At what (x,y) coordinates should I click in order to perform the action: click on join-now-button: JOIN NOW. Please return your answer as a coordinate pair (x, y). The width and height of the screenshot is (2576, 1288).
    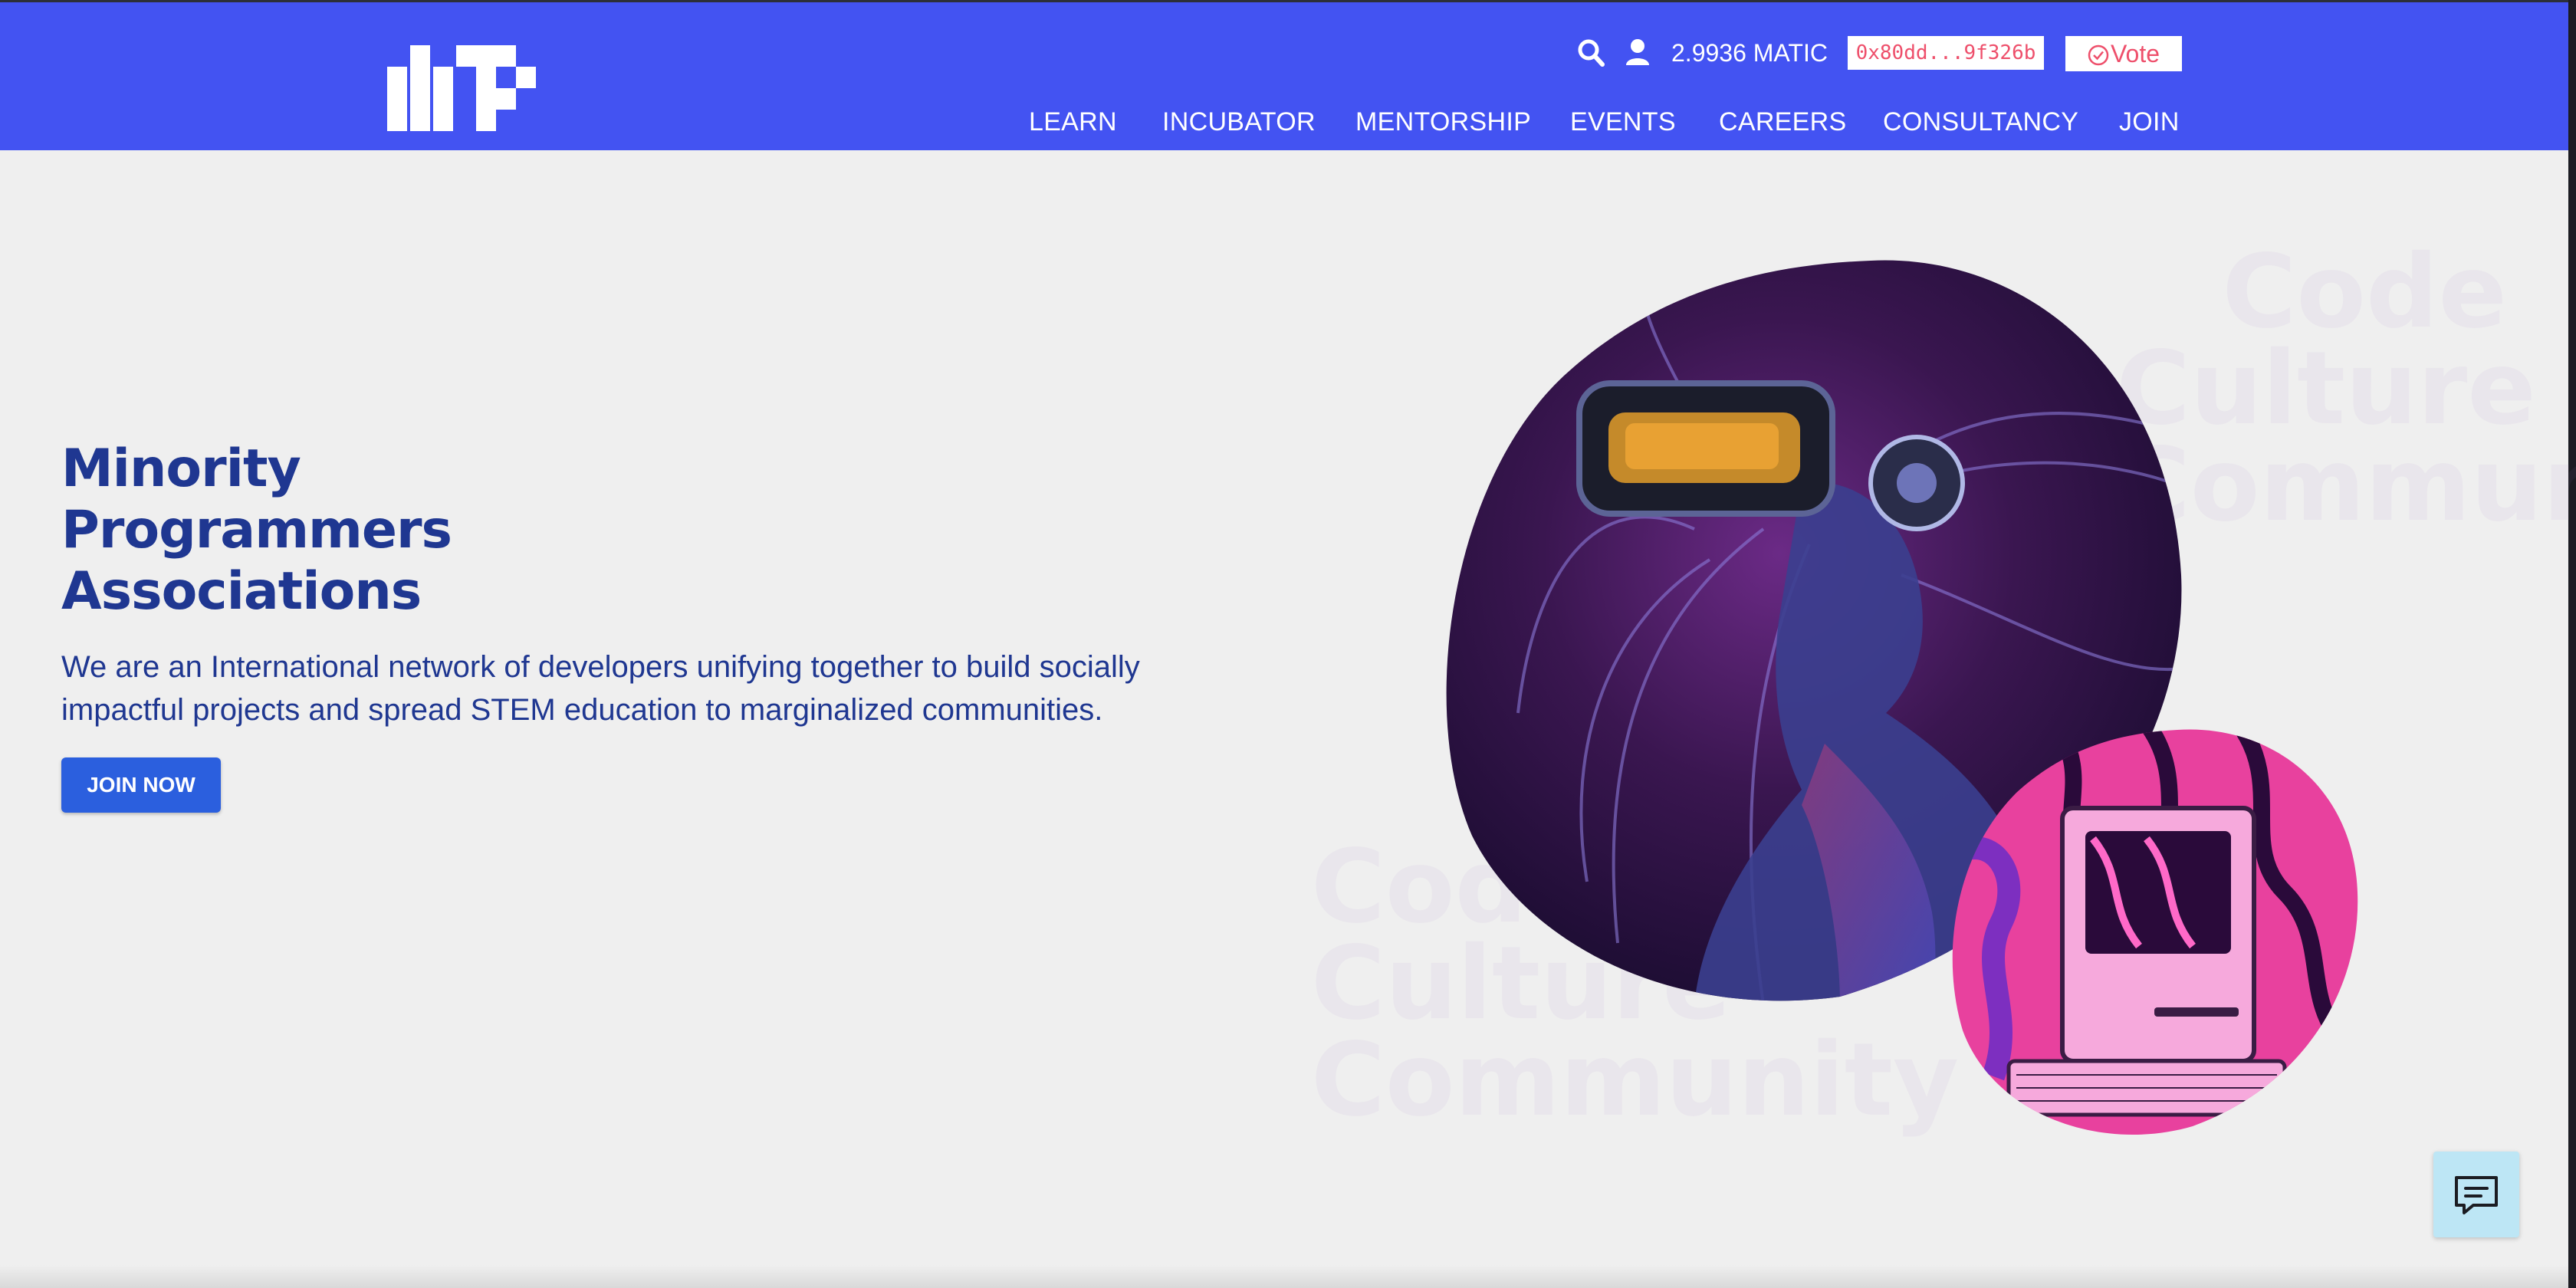
    Looking at the image, I should click on (141, 785).